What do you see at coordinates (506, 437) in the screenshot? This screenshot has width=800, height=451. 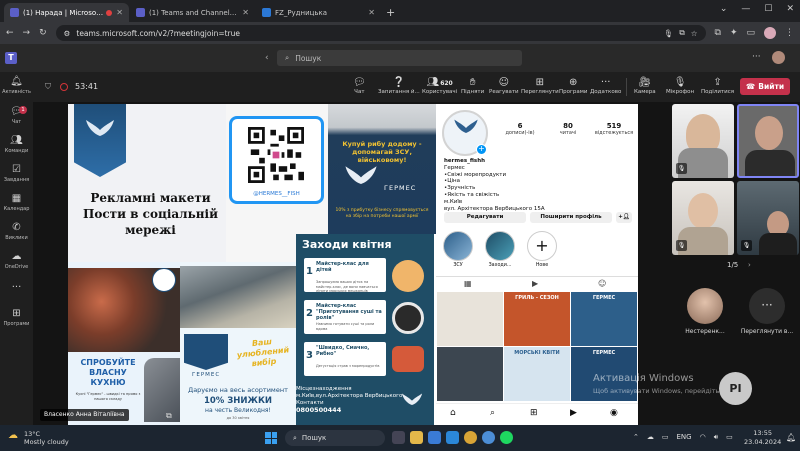 I see `spotify-icon` at bounding box center [506, 437].